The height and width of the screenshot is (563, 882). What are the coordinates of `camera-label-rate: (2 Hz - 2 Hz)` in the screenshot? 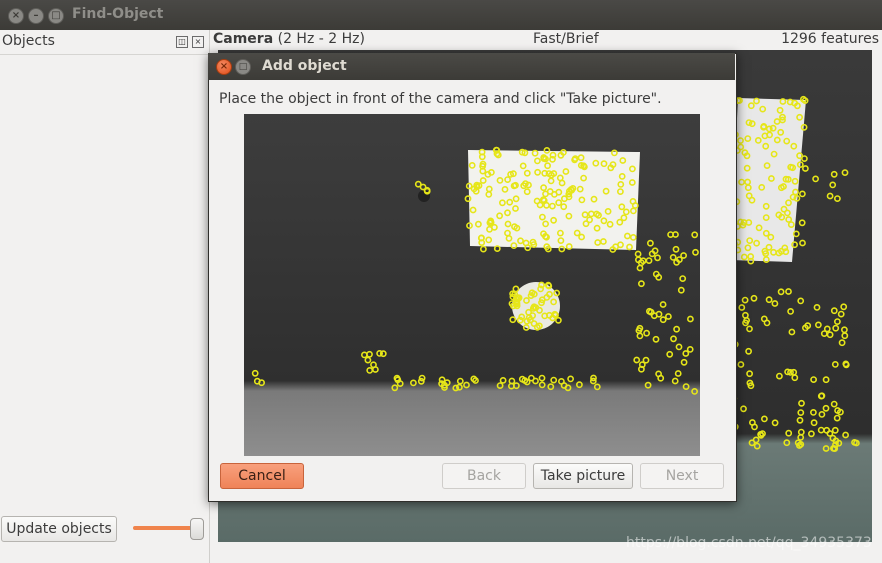 It's located at (321, 39).